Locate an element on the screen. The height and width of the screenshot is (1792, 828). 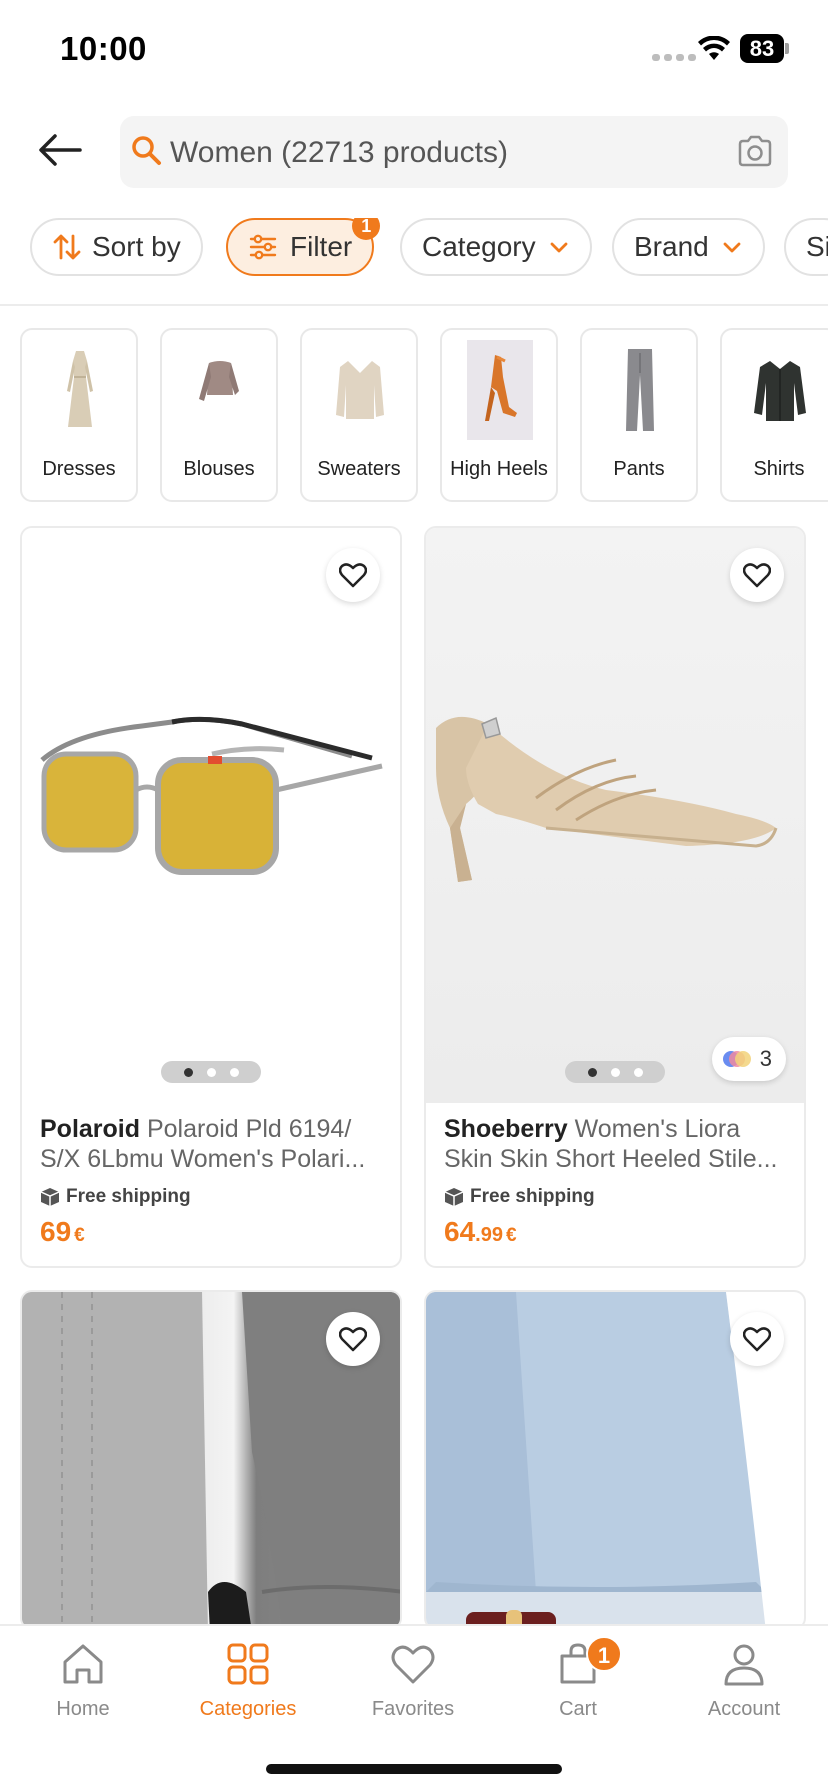
back-button is located at coordinates (60, 150).